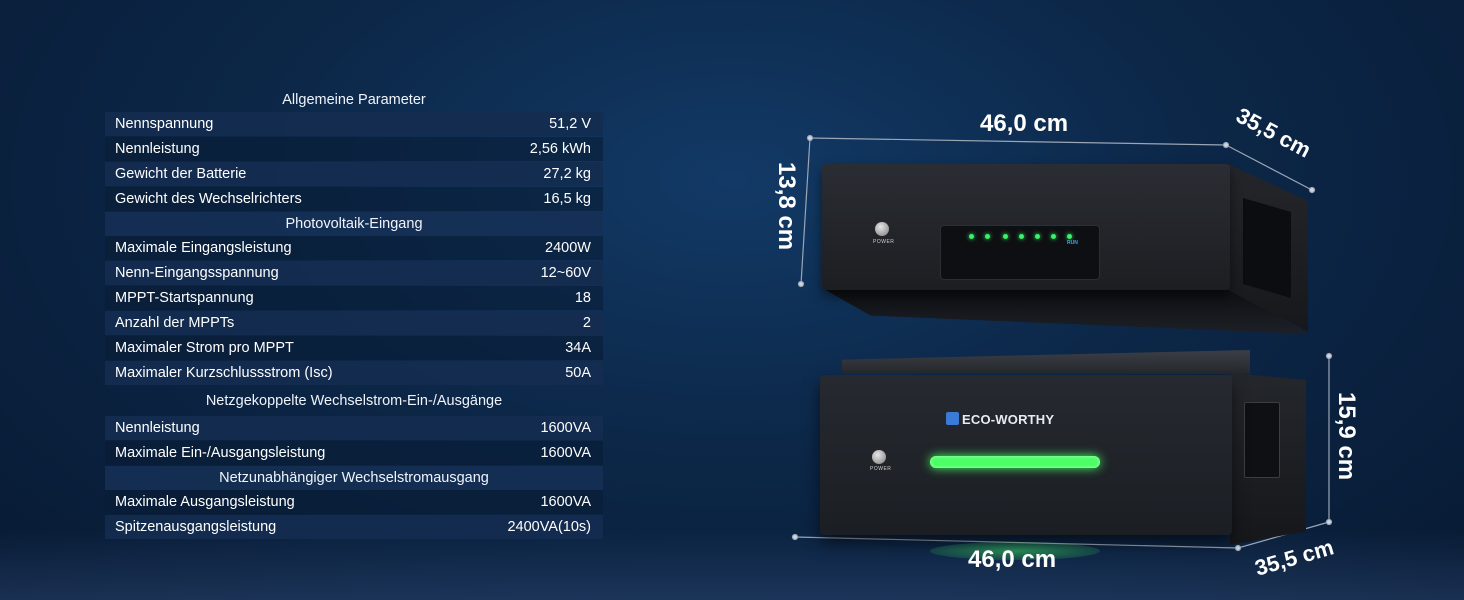 This screenshot has width=1464, height=600. Describe the element at coordinates (1262, 440) in the screenshot. I see `battery-handle` at that location.